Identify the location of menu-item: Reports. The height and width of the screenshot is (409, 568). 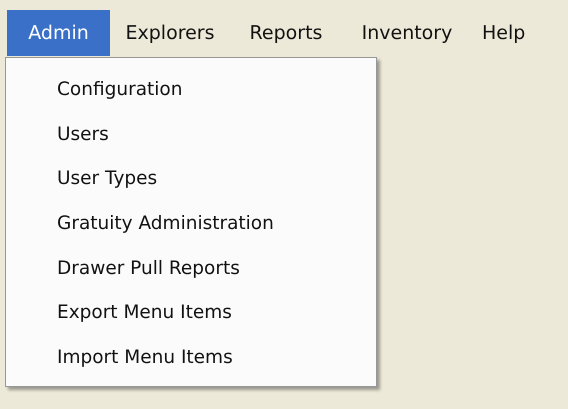
(286, 33).